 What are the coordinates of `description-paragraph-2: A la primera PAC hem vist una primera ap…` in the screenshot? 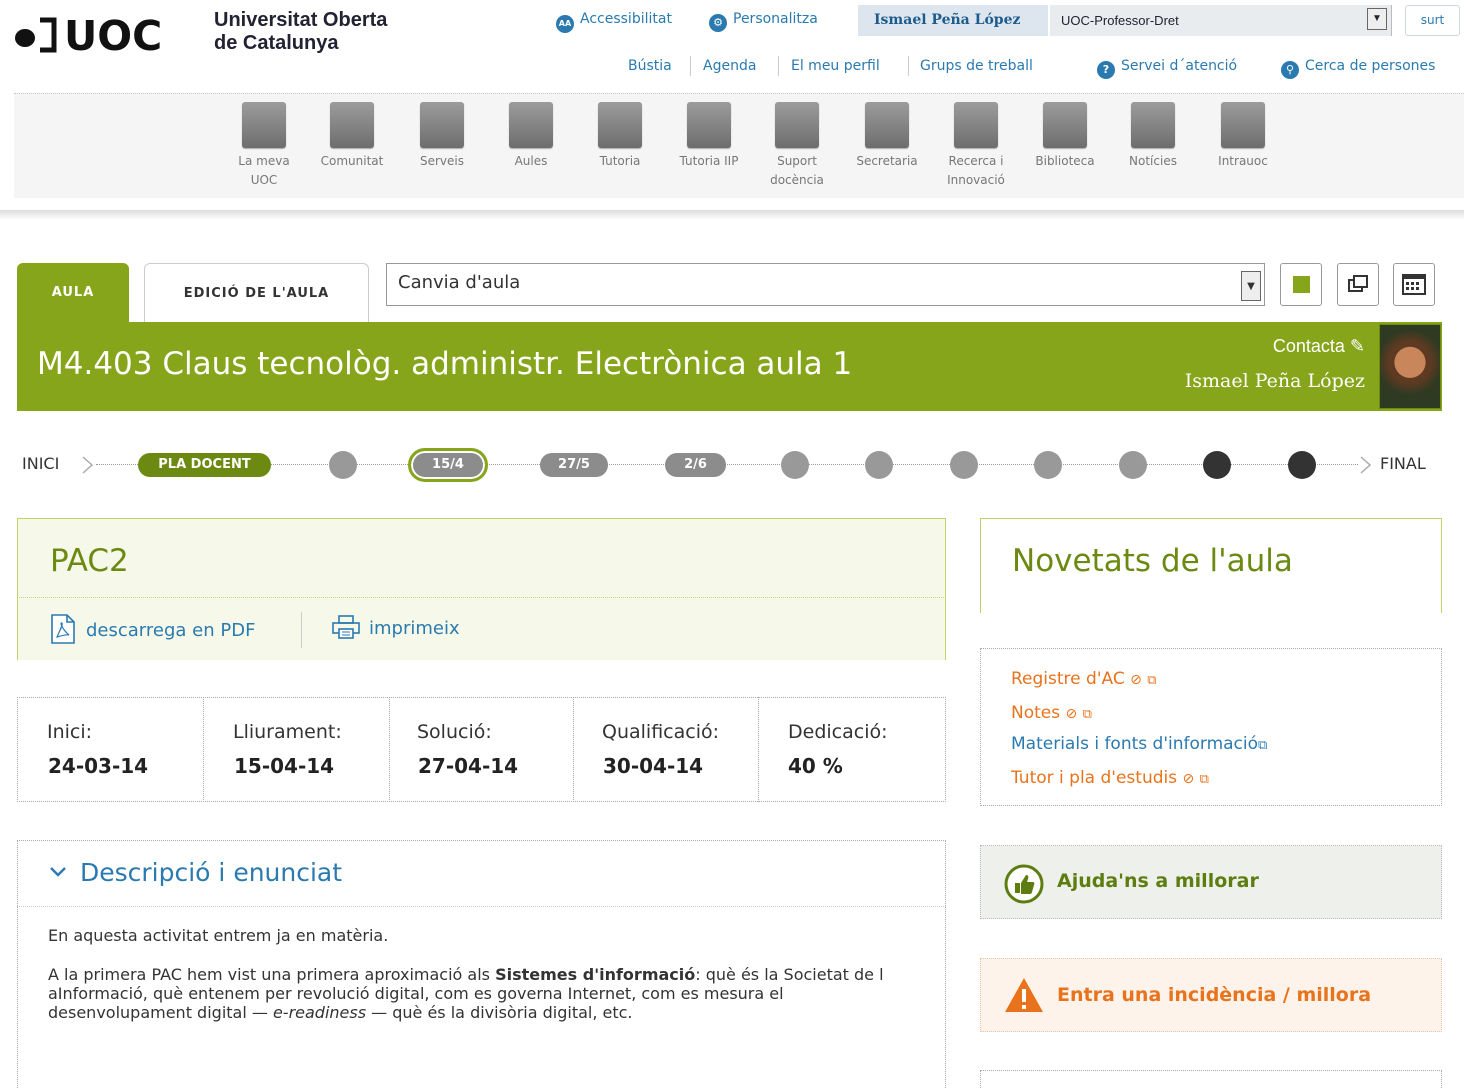 It's located at (483, 993).